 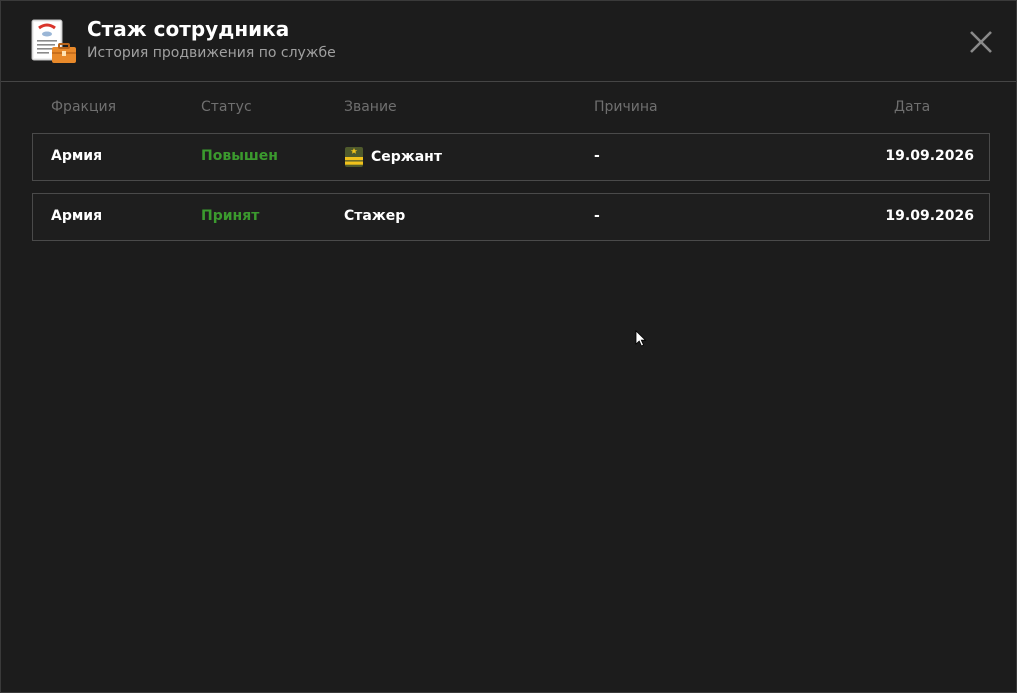 What do you see at coordinates (370, 107) in the screenshot?
I see `column-header-rank: Звание` at bounding box center [370, 107].